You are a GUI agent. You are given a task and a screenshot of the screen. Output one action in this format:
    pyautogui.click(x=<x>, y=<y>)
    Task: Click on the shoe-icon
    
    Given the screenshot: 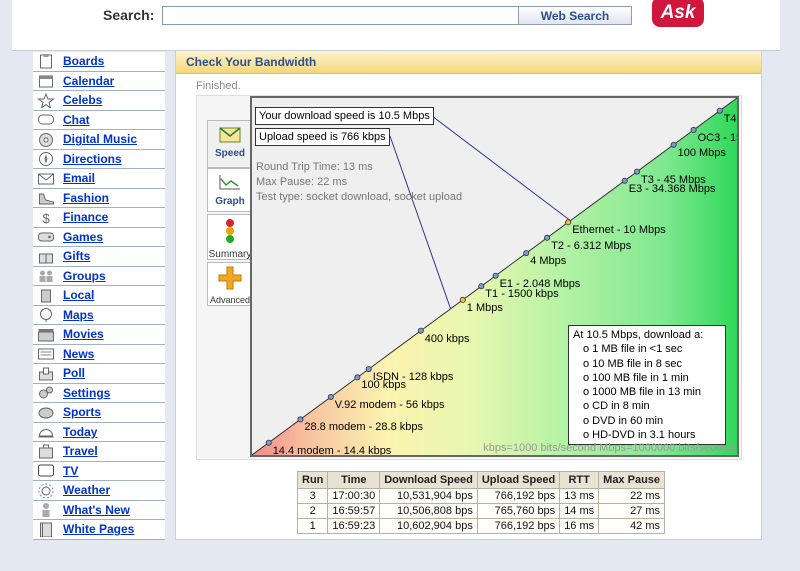 What is the action you would take?
    pyautogui.click(x=46, y=199)
    